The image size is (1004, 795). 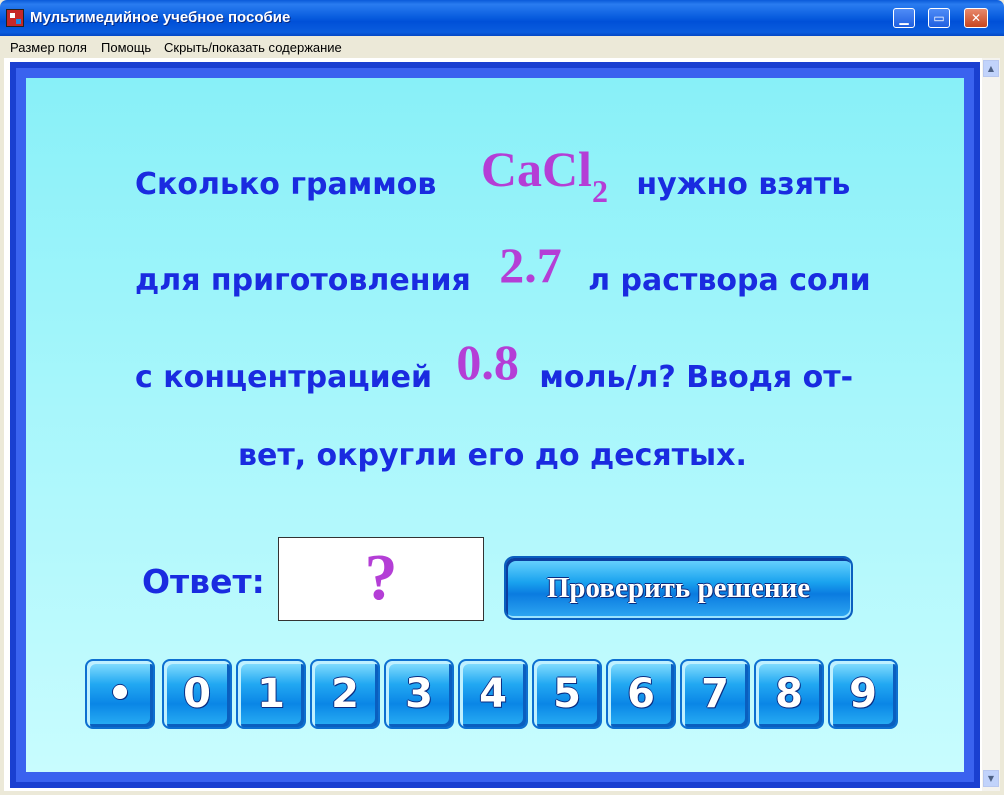 I want to click on answer-label: Ответ:, so click(x=203, y=581).